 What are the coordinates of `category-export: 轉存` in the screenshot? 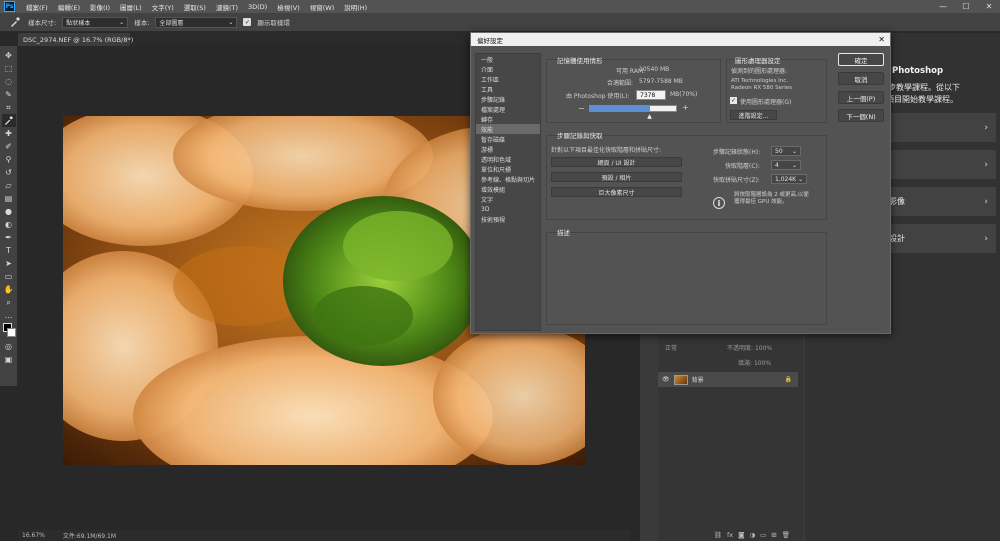 It's located at (508, 119).